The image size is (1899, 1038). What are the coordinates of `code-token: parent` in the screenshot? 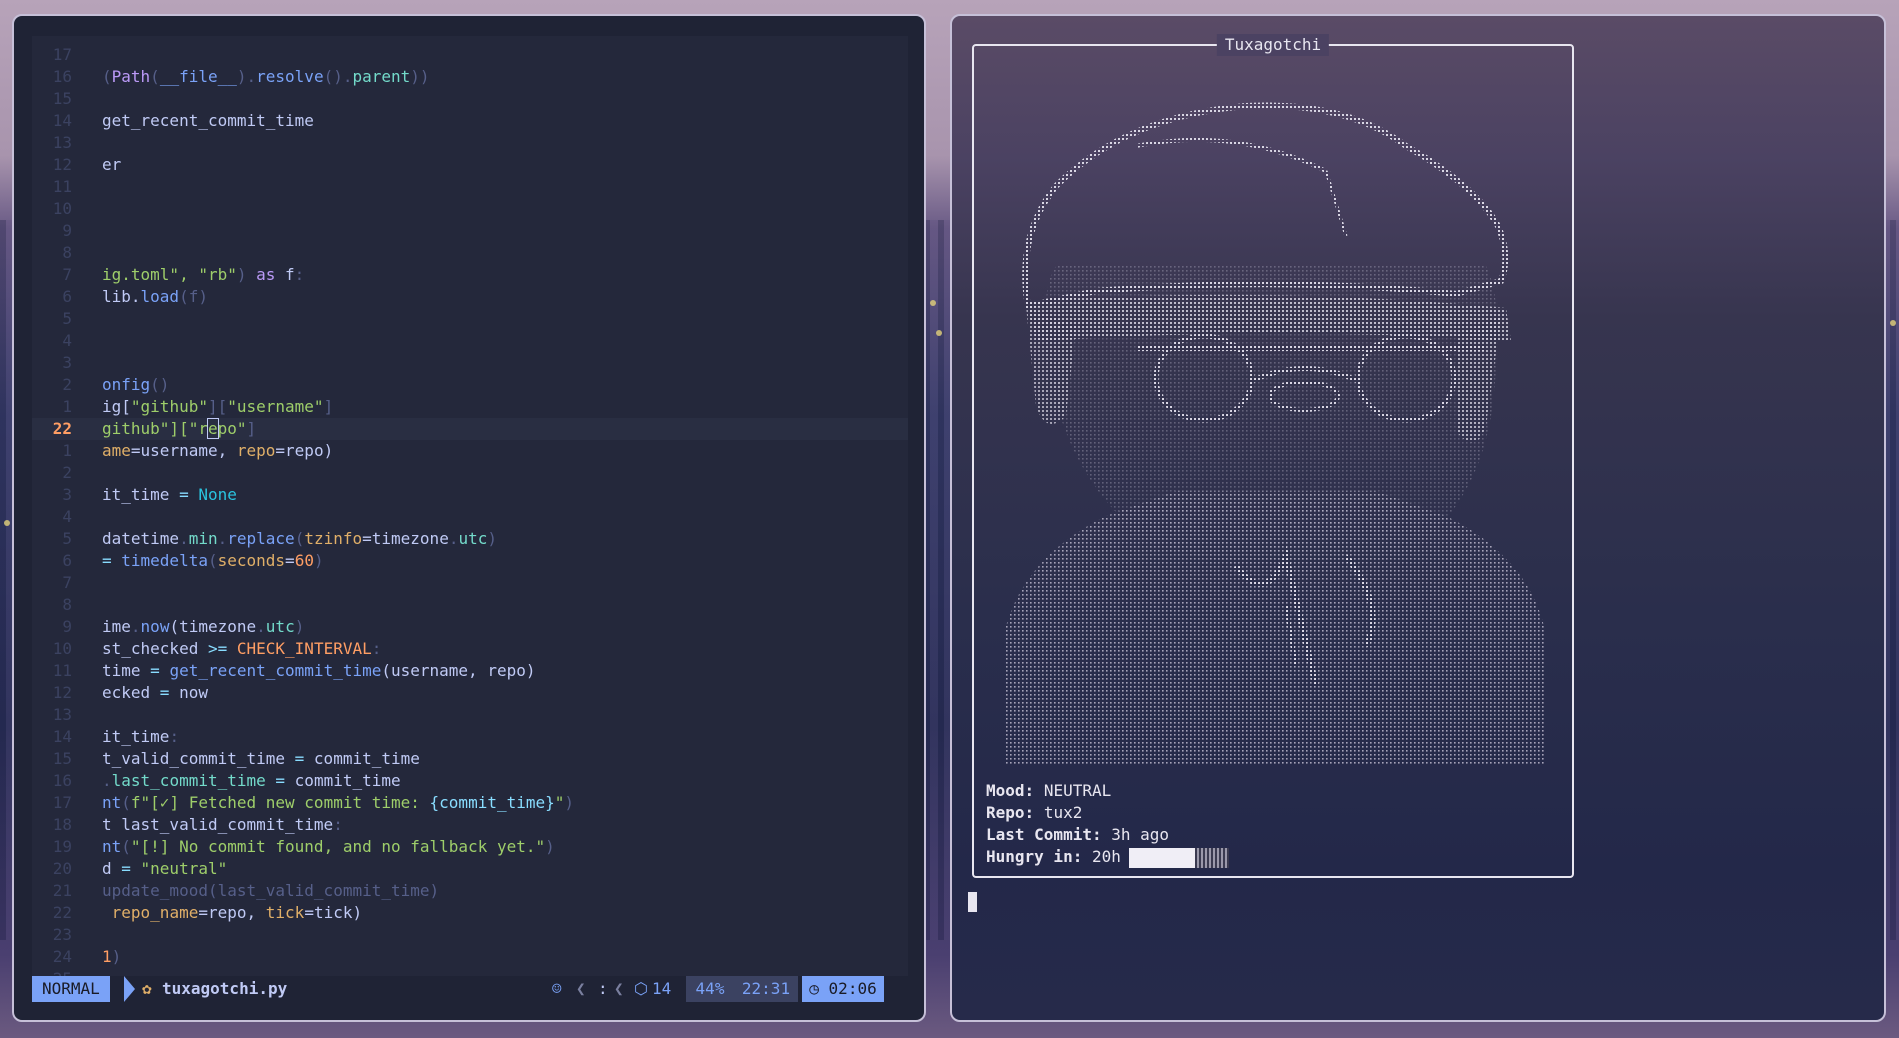 It's located at (381, 76).